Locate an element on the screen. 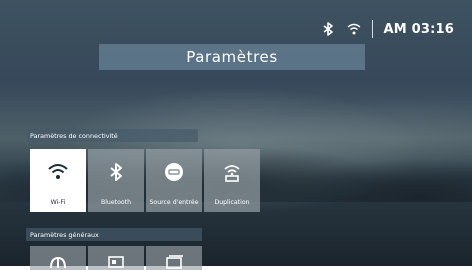 Image resolution: width=472 pixels, height=270 pixels. section-connectivity-title: Paramètres de connectivité is located at coordinates (74, 135).